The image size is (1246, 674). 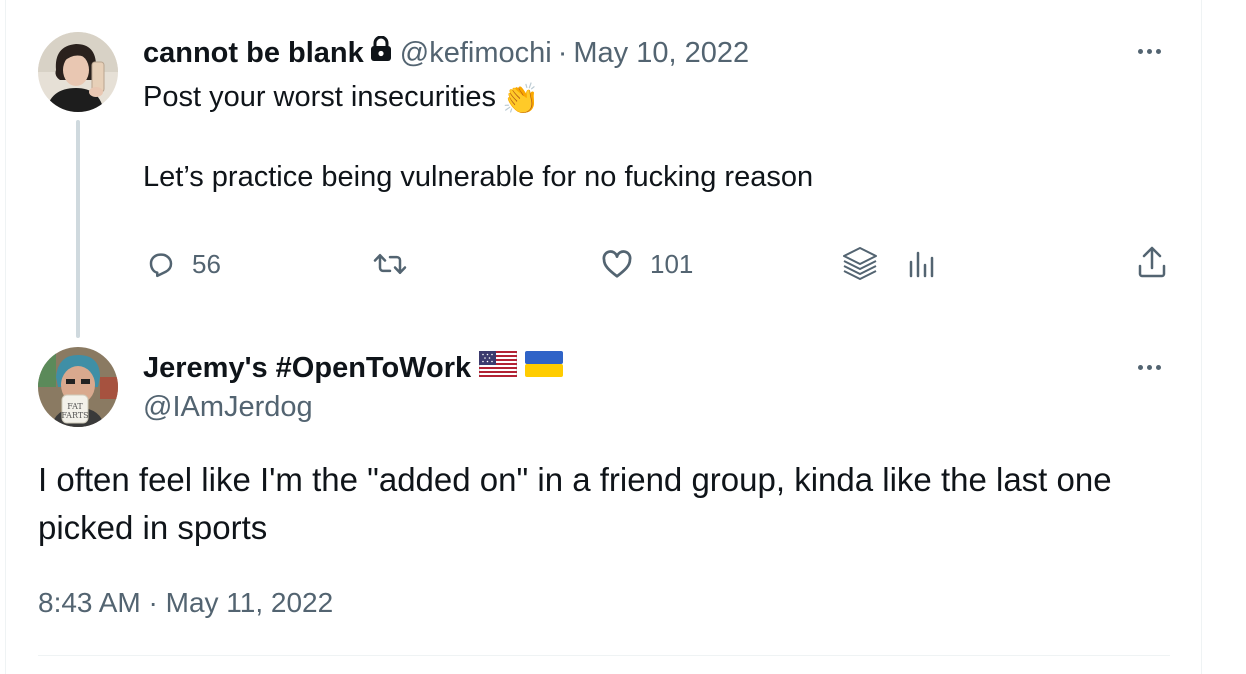 What do you see at coordinates (206, 263) in the screenshot?
I see `reply-count: 56` at bounding box center [206, 263].